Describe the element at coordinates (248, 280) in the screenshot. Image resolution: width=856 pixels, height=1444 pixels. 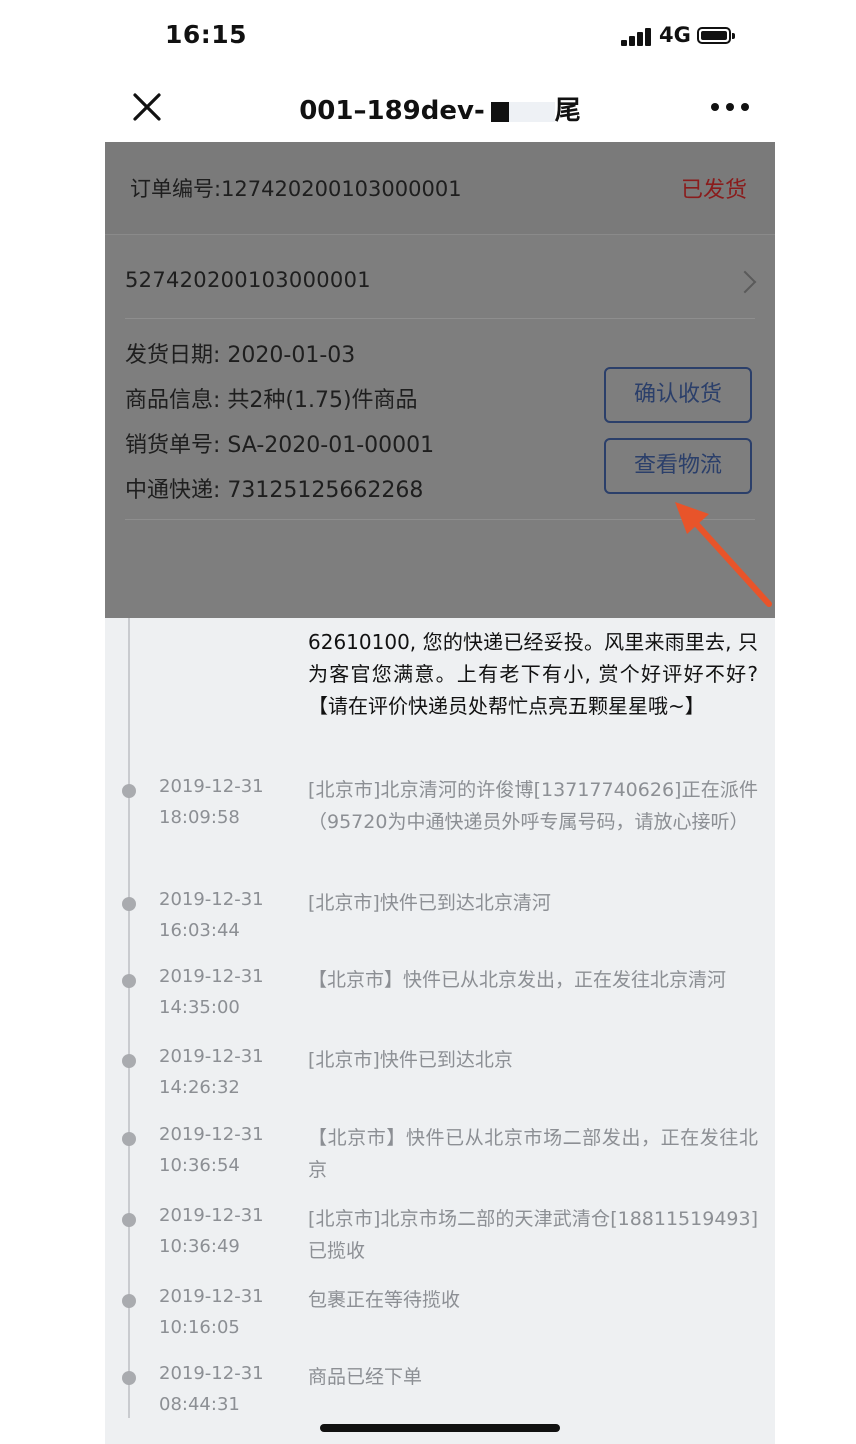
I see `sub-order-number: 527420200103000001` at that location.